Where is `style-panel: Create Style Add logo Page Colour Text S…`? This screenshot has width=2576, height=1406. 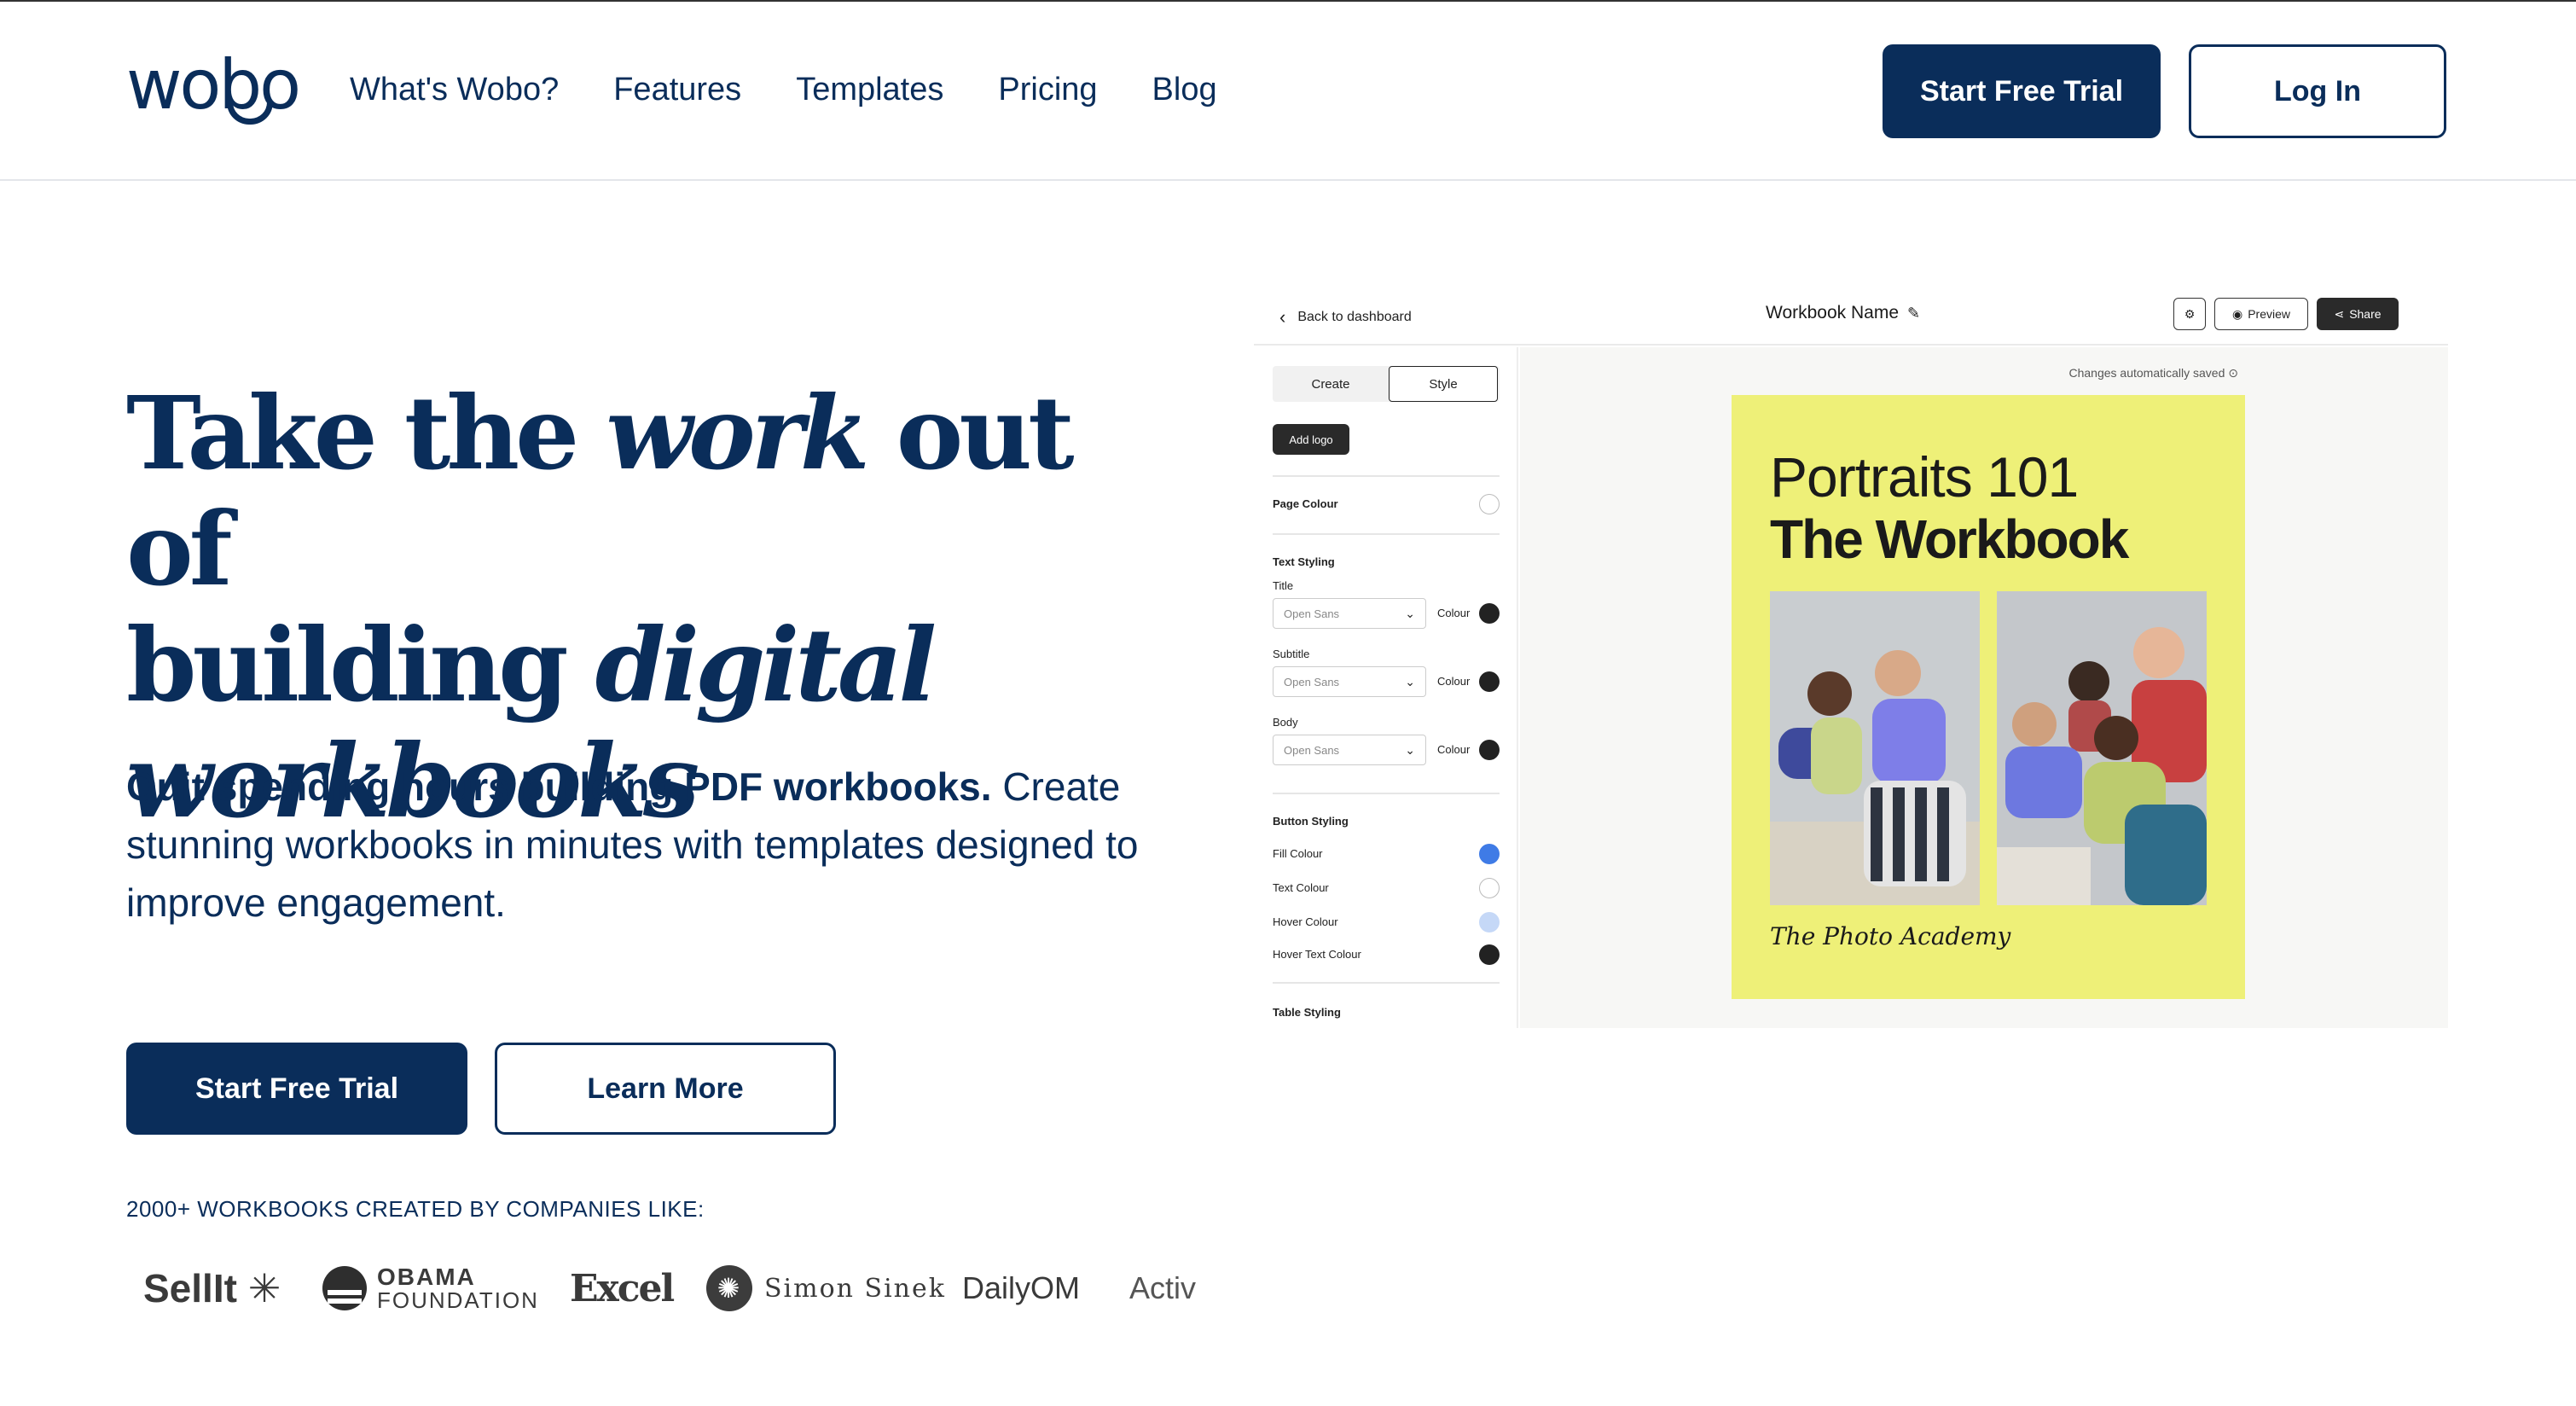
style-panel: Create Style Add logo Page Colour Text S… is located at coordinates (1386, 687).